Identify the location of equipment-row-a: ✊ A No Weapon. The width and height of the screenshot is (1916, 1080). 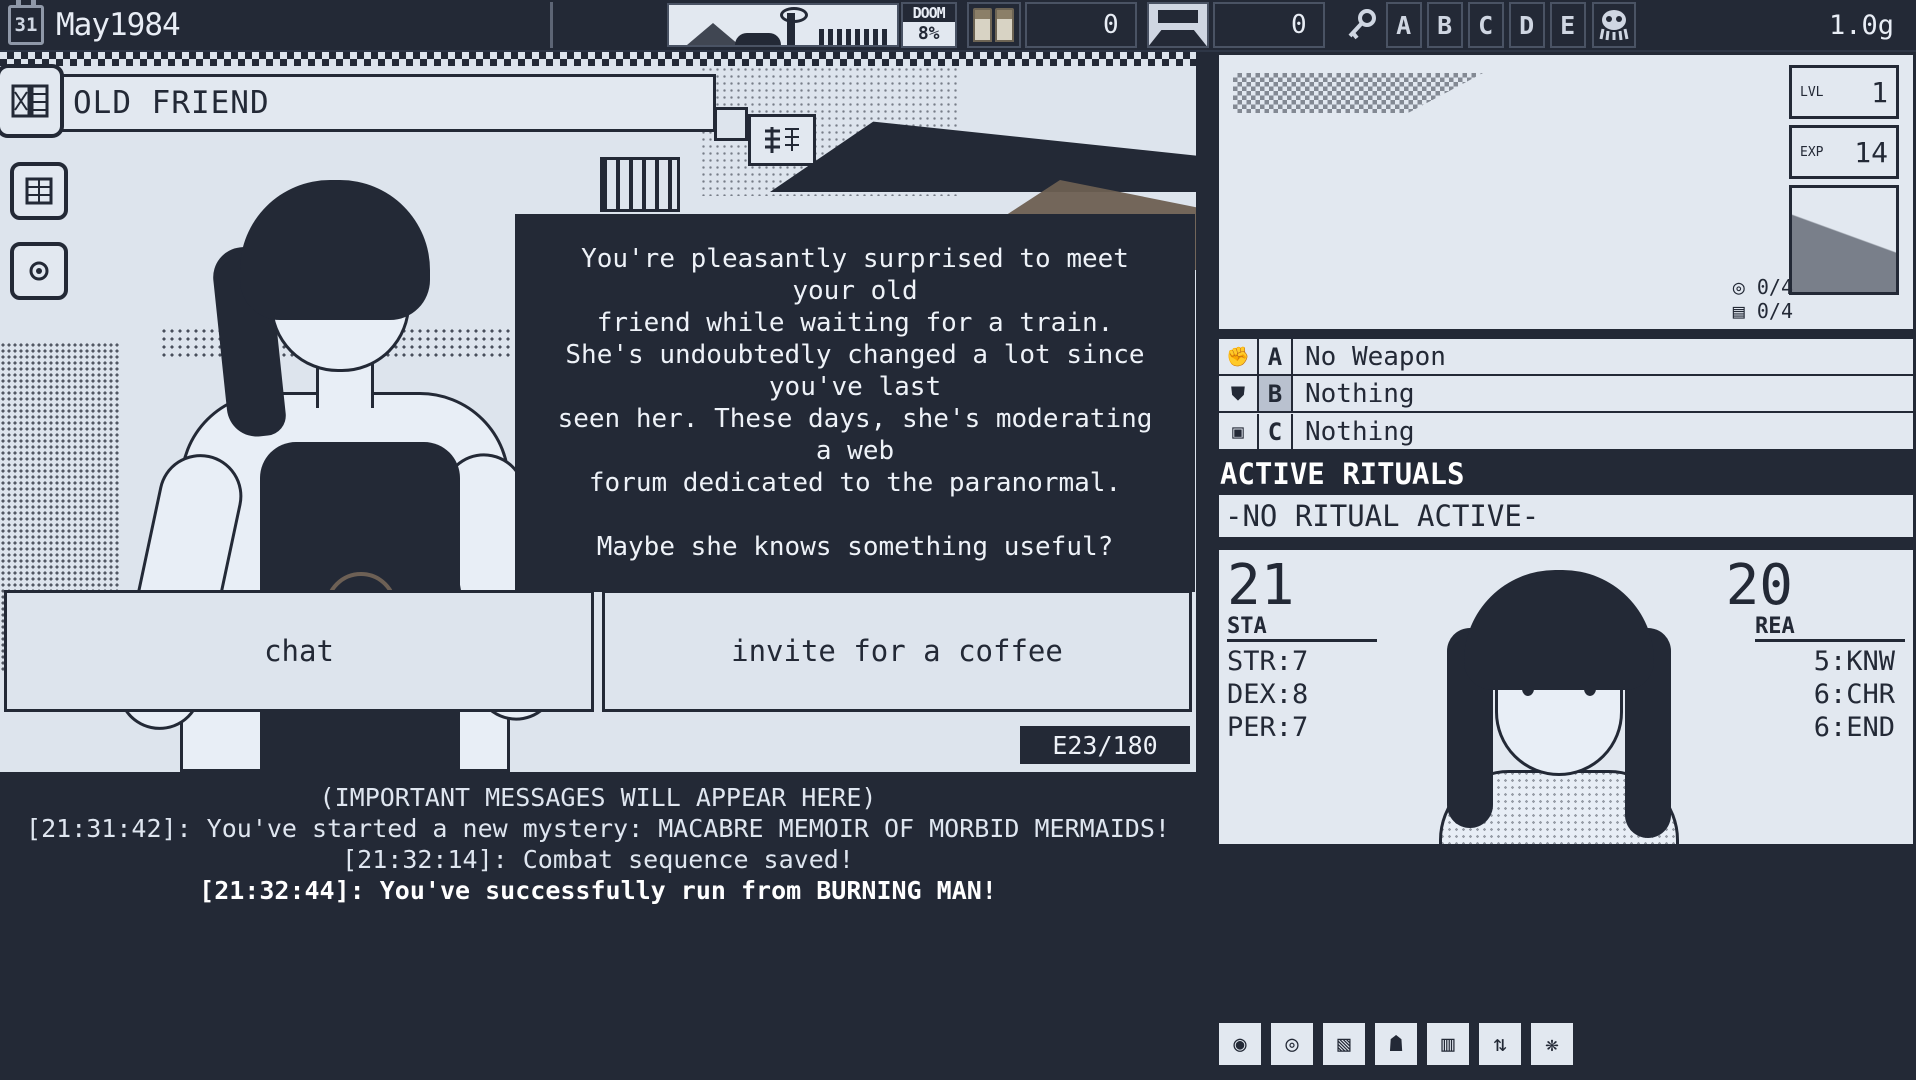
(1566, 357).